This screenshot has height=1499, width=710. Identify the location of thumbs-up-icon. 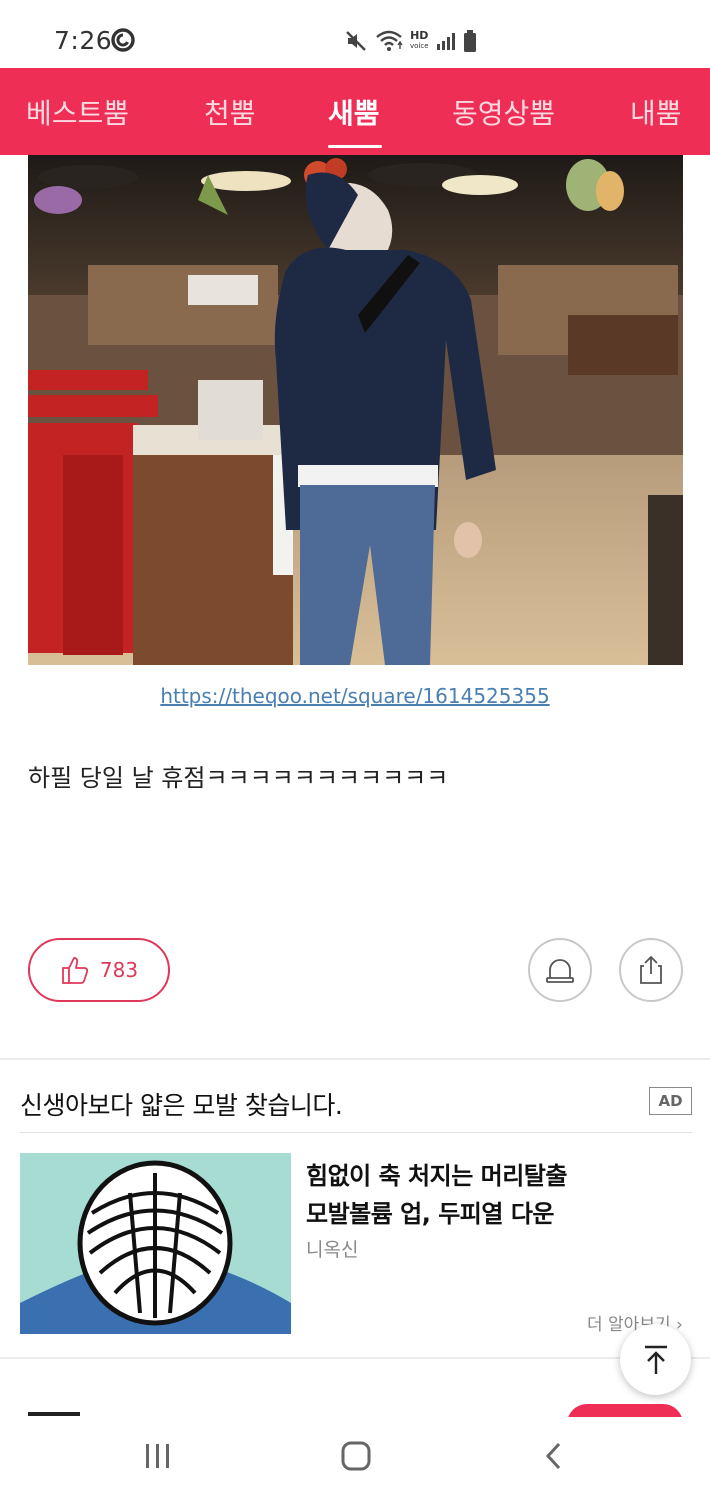
(75, 970).